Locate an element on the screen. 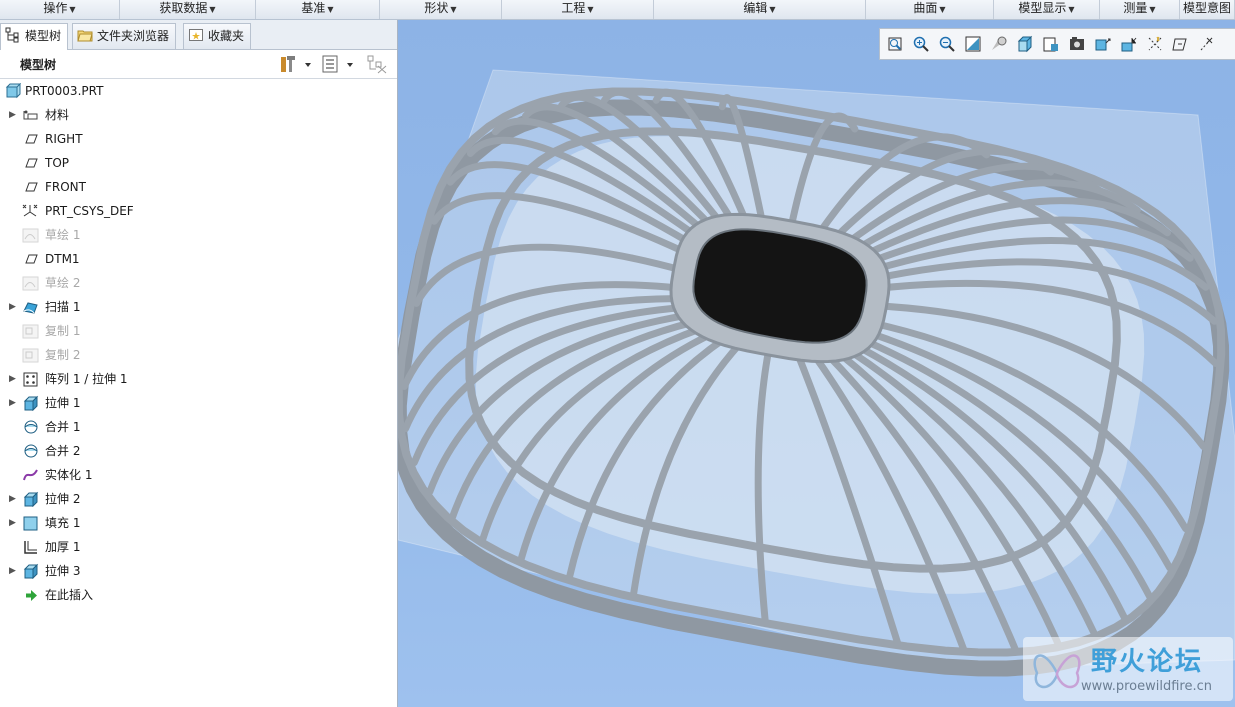  tree-node: ▶ 拉伸 2 is located at coordinates (195, 499).